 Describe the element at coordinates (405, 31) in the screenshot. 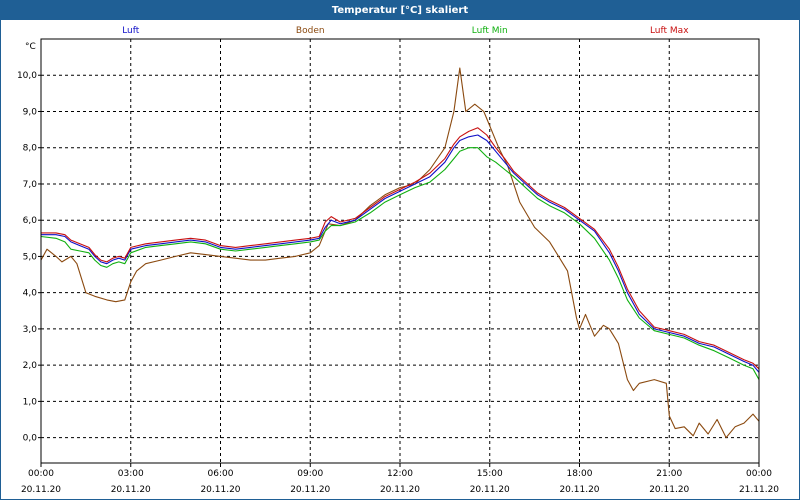

I see `legend: Luft Boden Luft Min Luft Max` at that location.